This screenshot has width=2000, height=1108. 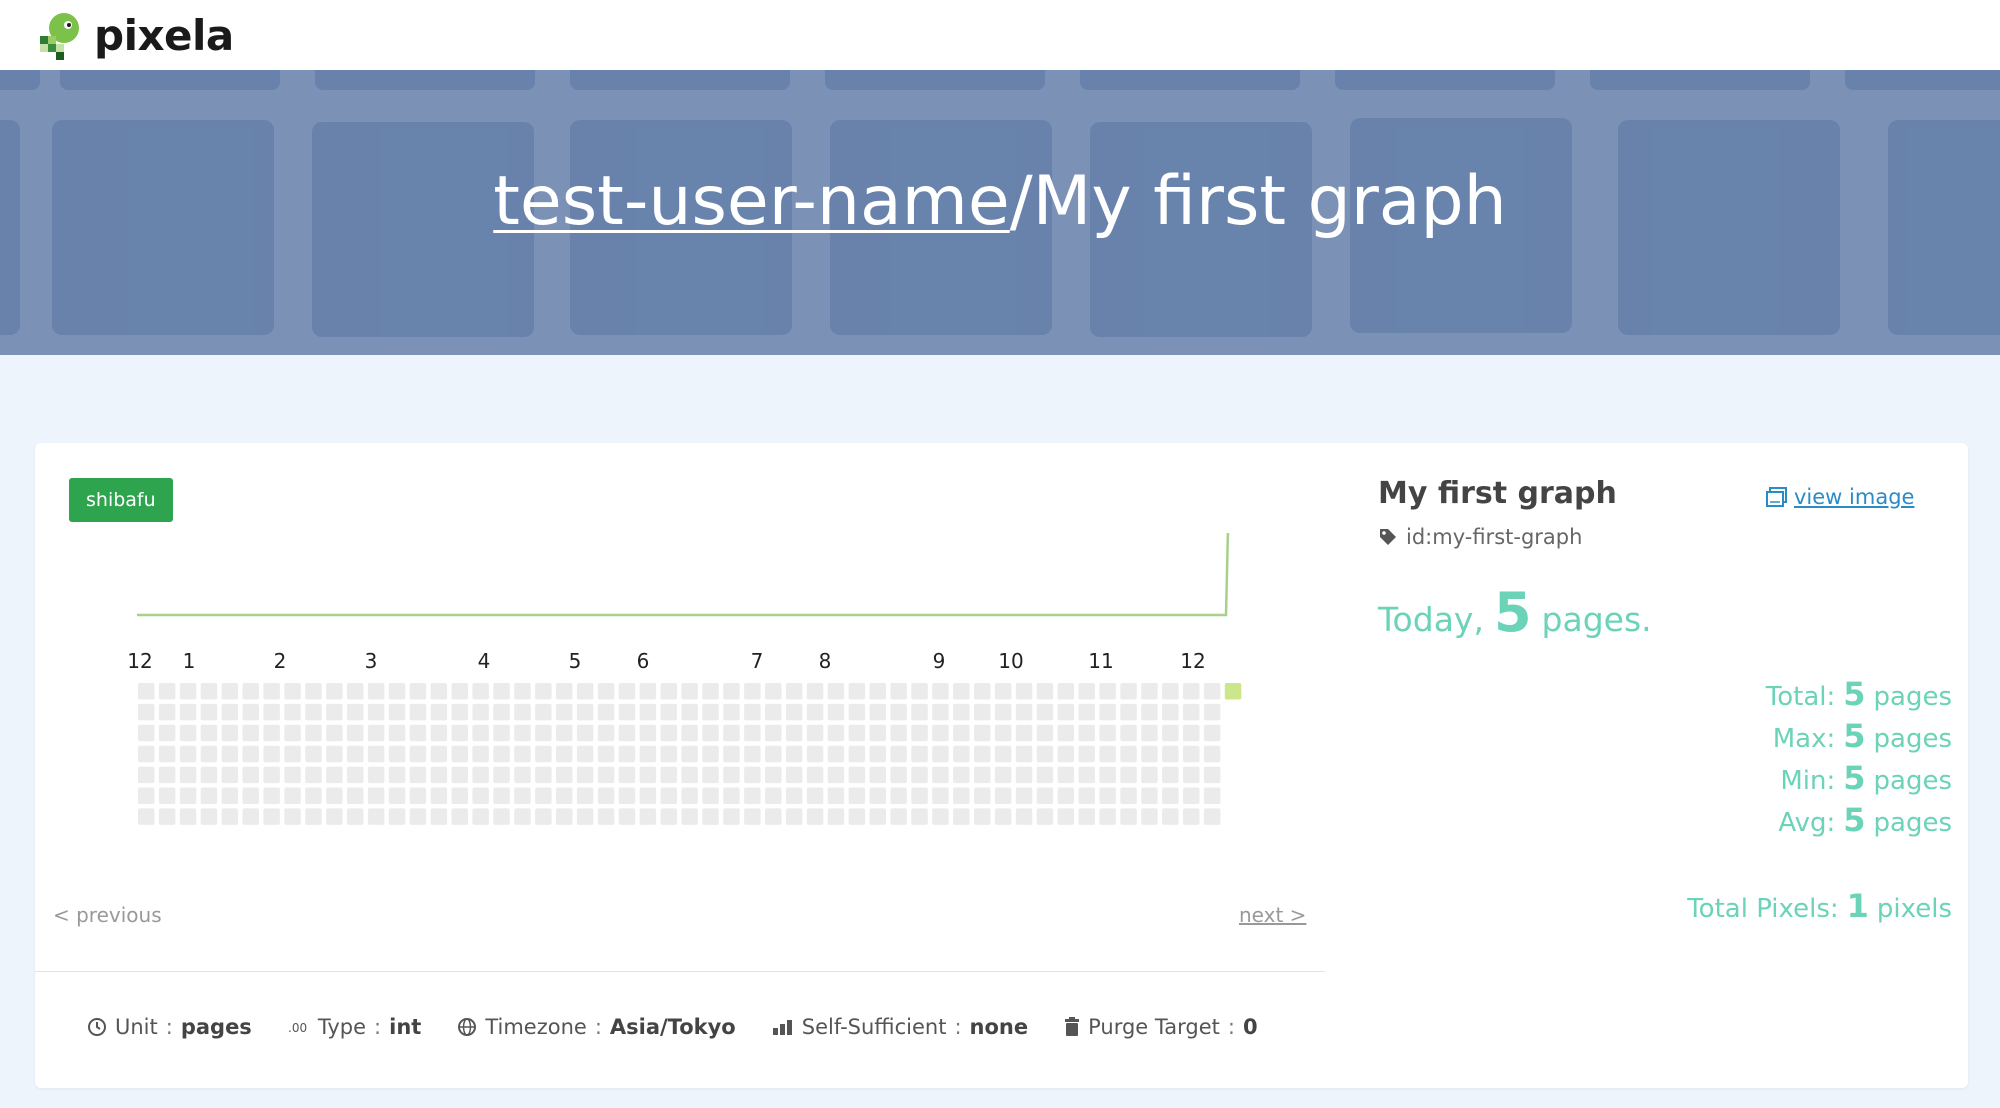 I want to click on month-label: 1, so click(x=189, y=661).